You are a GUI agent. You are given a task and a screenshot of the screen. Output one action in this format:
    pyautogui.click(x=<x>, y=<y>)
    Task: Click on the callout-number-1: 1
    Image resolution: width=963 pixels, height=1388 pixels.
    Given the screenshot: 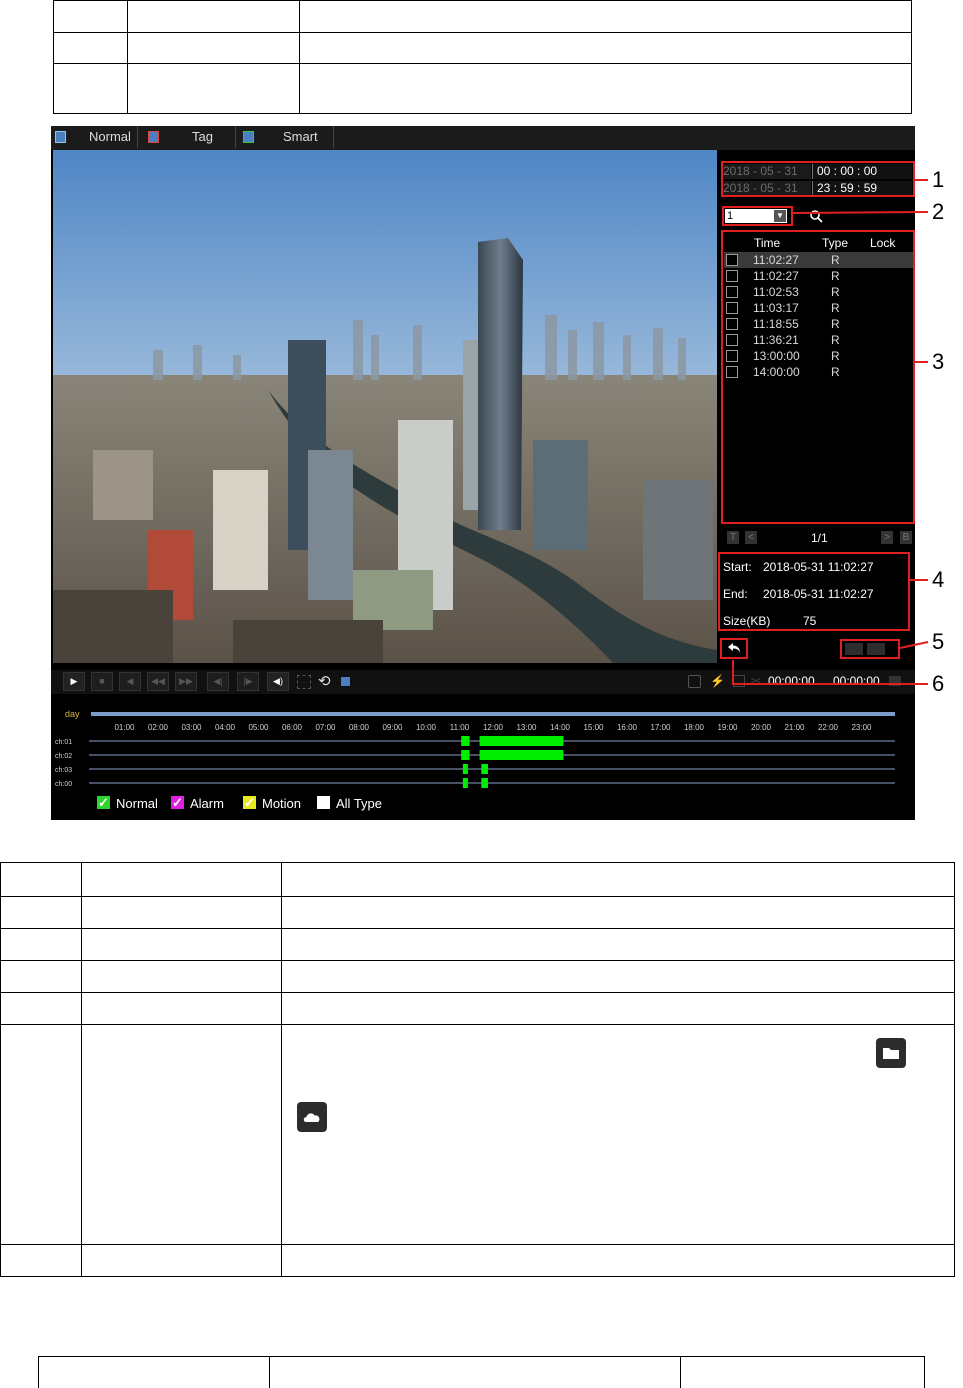 What is the action you would take?
    pyautogui.click(x=938, y=179)
    